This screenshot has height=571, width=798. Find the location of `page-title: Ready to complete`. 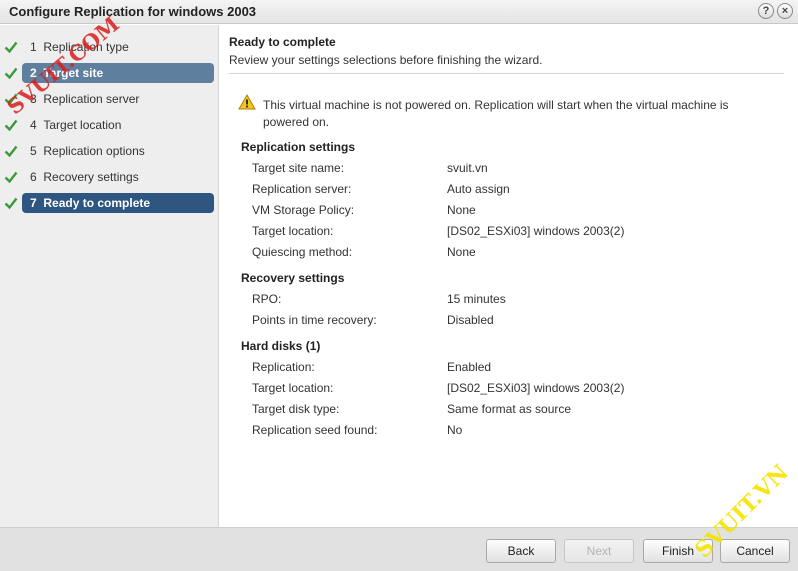

page-title: Ready to complete is located at coordinates (282, 42).